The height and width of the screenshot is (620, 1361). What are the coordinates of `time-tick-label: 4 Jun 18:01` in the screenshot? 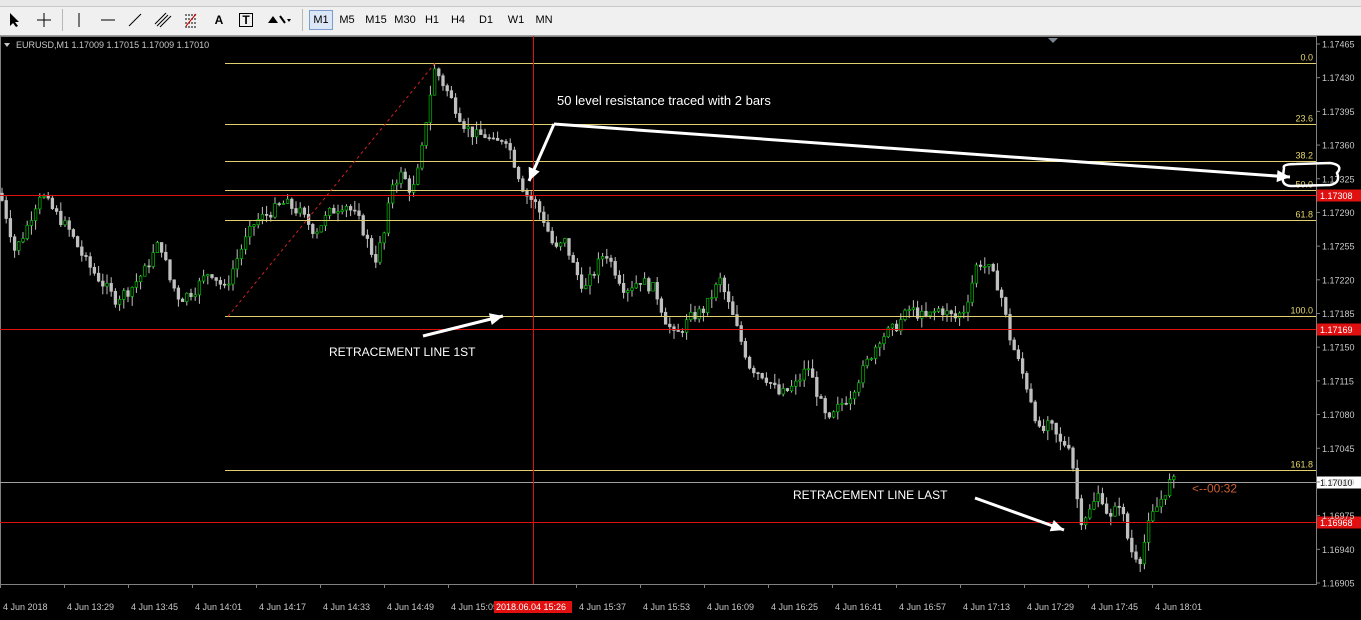 It's located at (1178, 607).